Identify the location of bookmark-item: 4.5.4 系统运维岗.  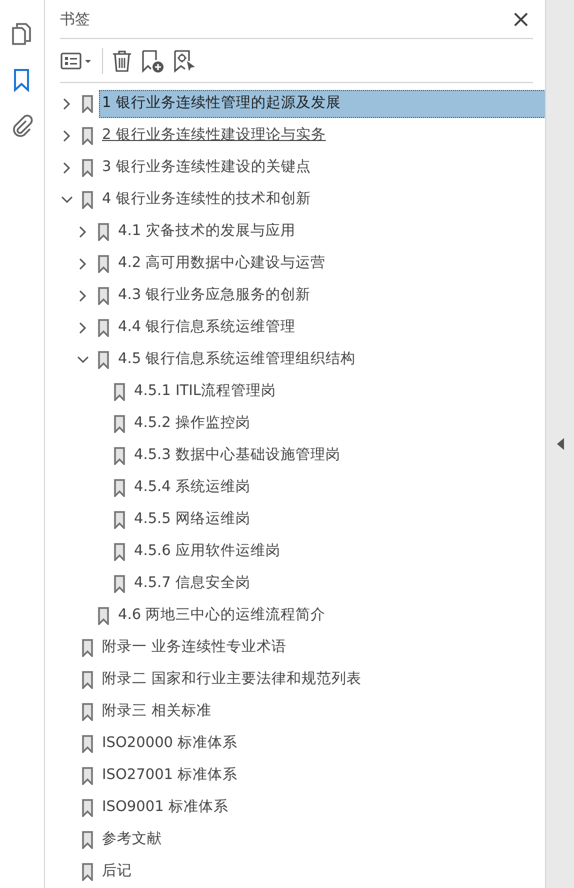
(192, 488).